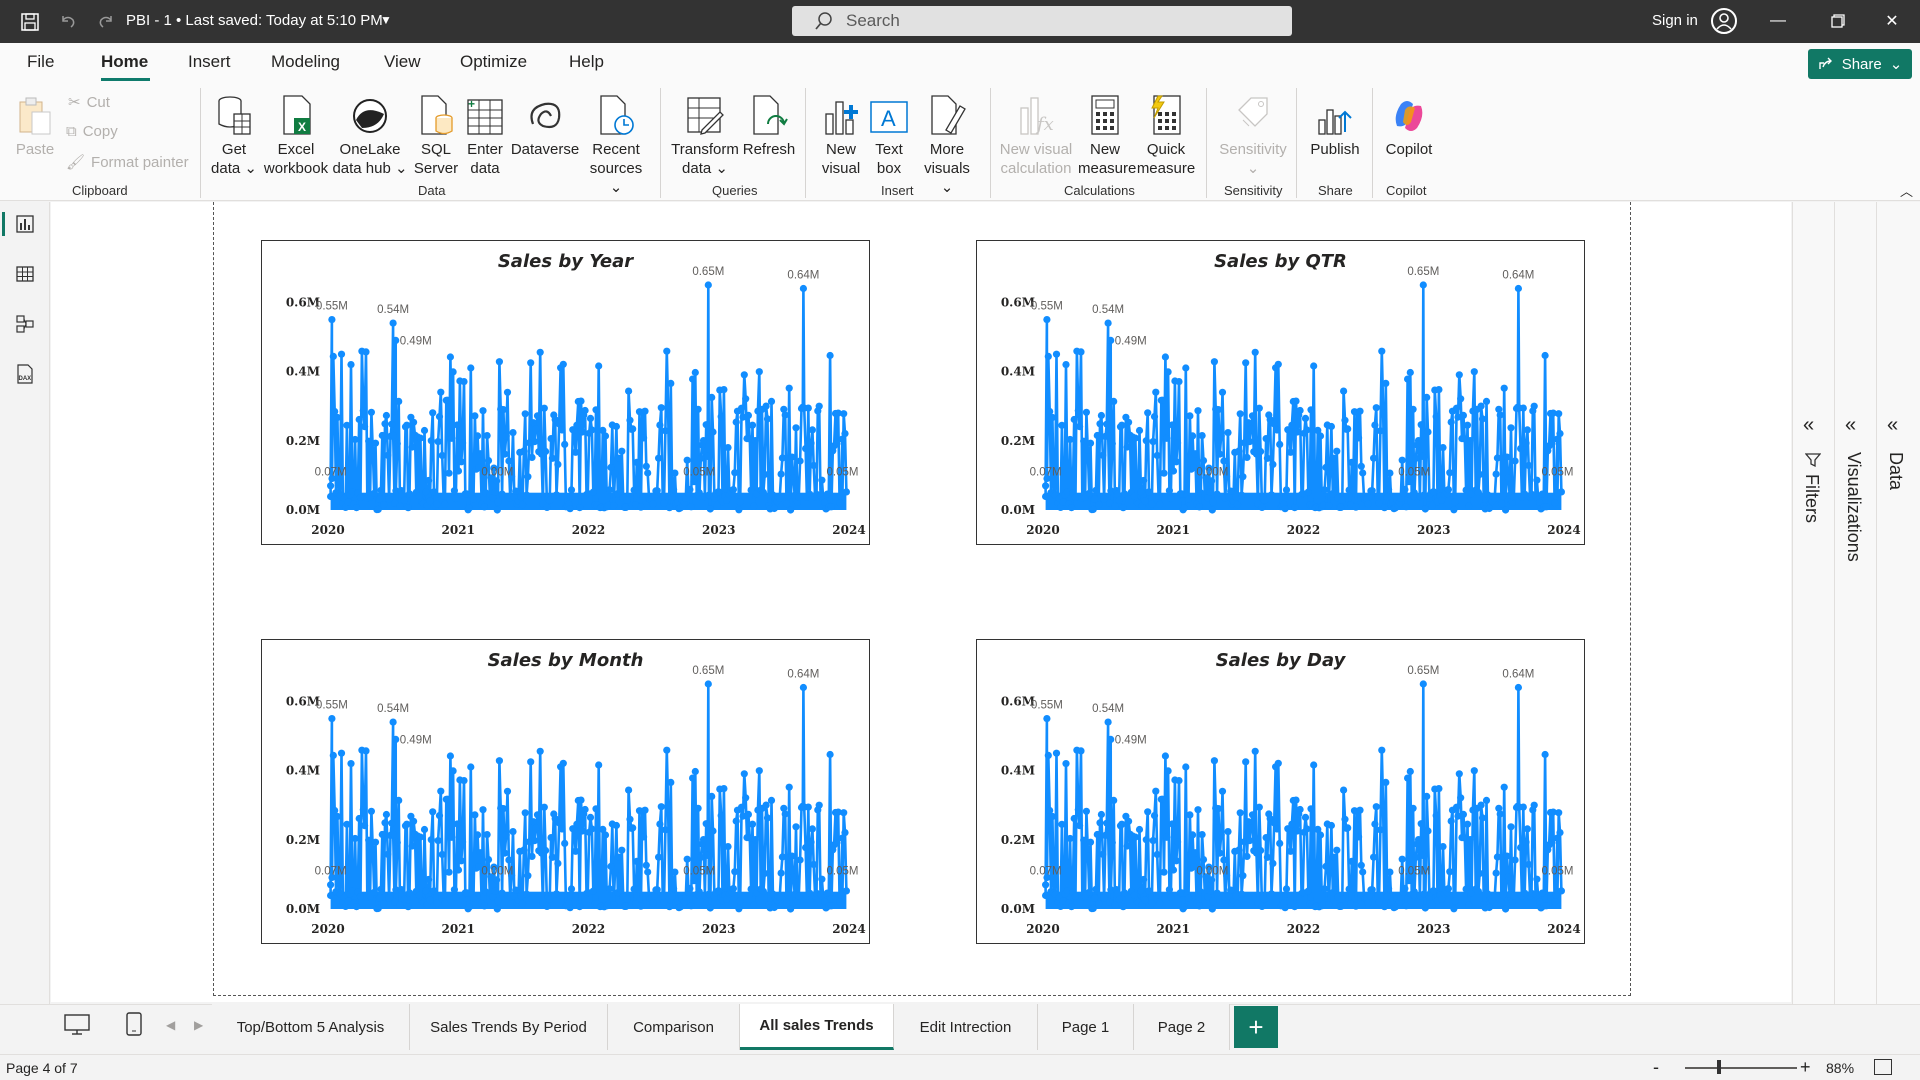  What do you see at coordinates (1860, 64) in the screenshot?
I see `share-button: Share ⌄` at bounding box center [1860, 64].